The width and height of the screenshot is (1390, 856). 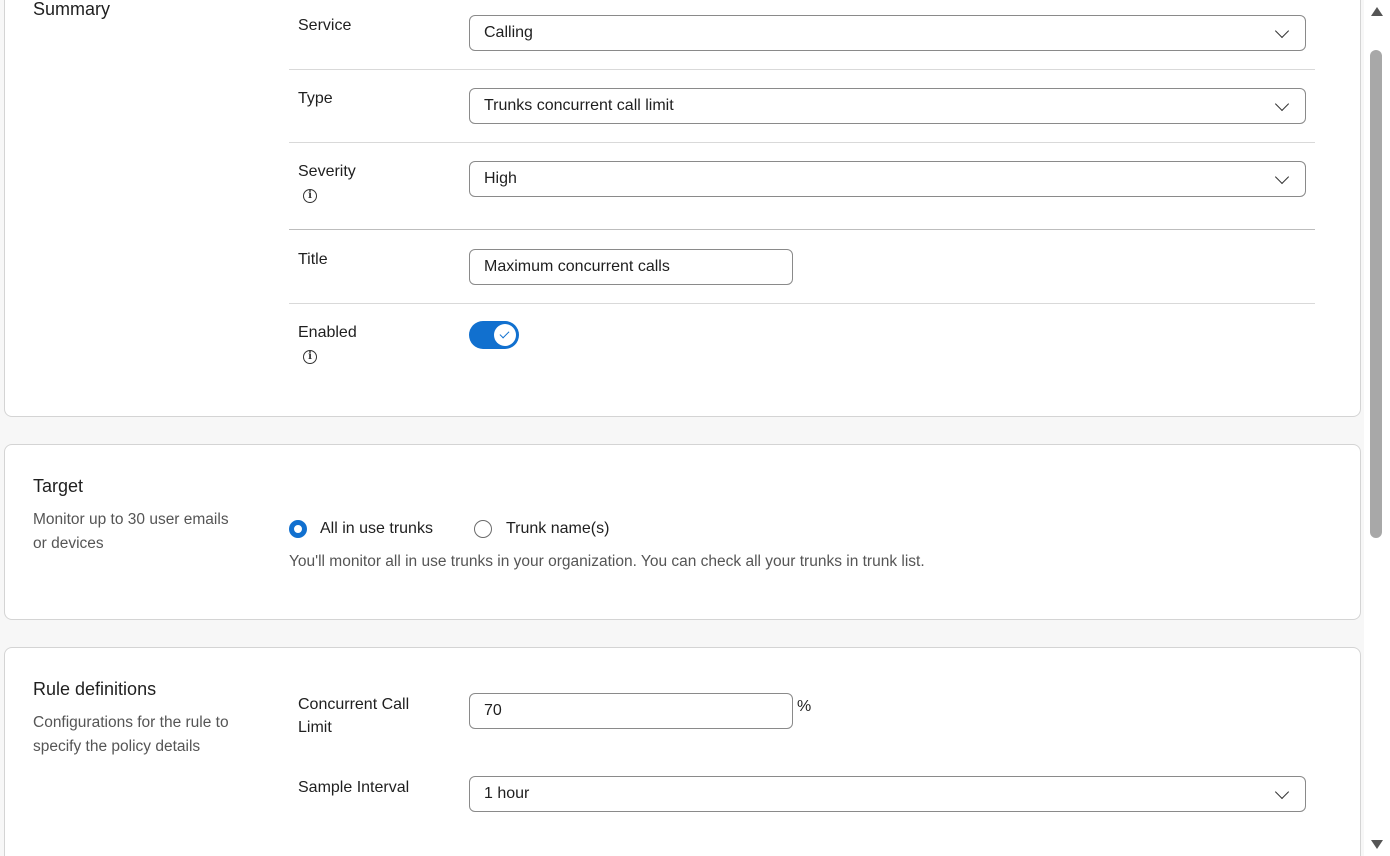 What do you see at coordinates (58, 486) in the screenshot?
I see `target-title: Target` at bounding box center [58, 486].